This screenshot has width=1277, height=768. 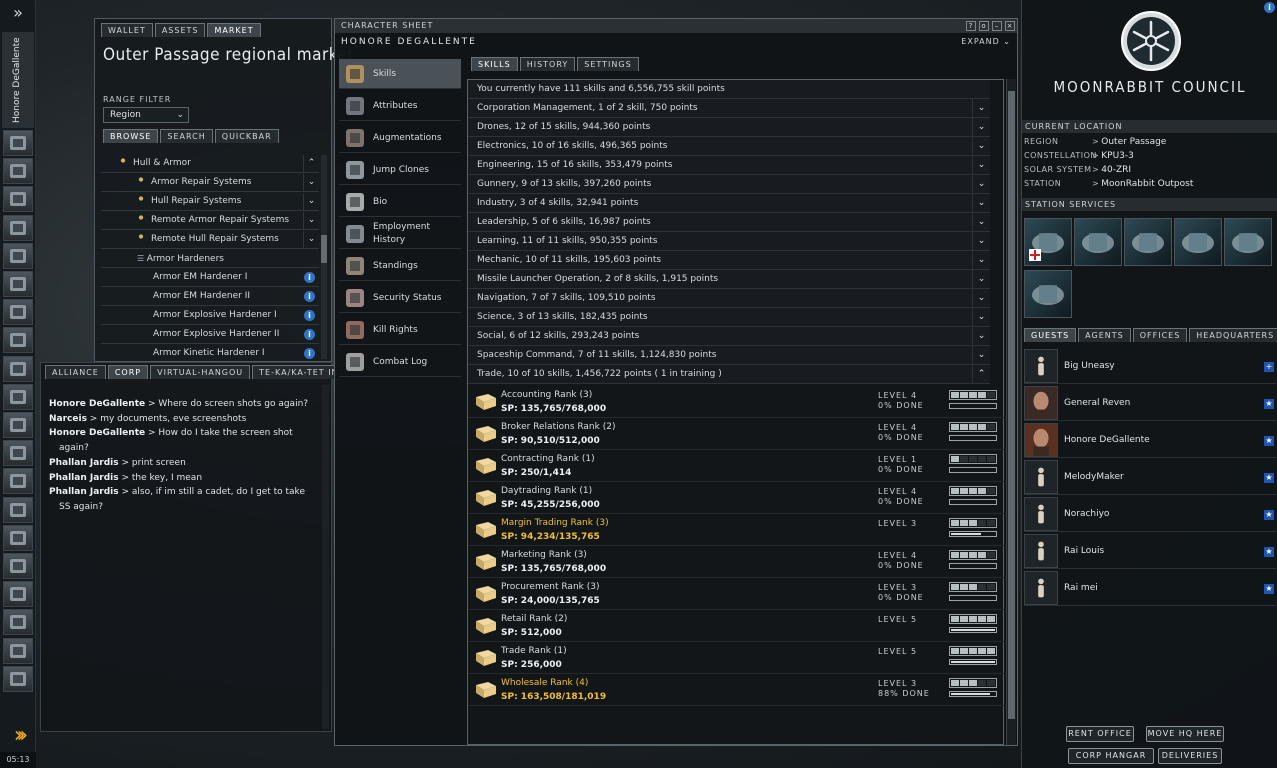 What do you see at coordinates (736, 658) in the screenshot?
I see `skill-row: Trade Rank (1) SP: 256,000 LEVEL 5` at bounding box center [736, 658].